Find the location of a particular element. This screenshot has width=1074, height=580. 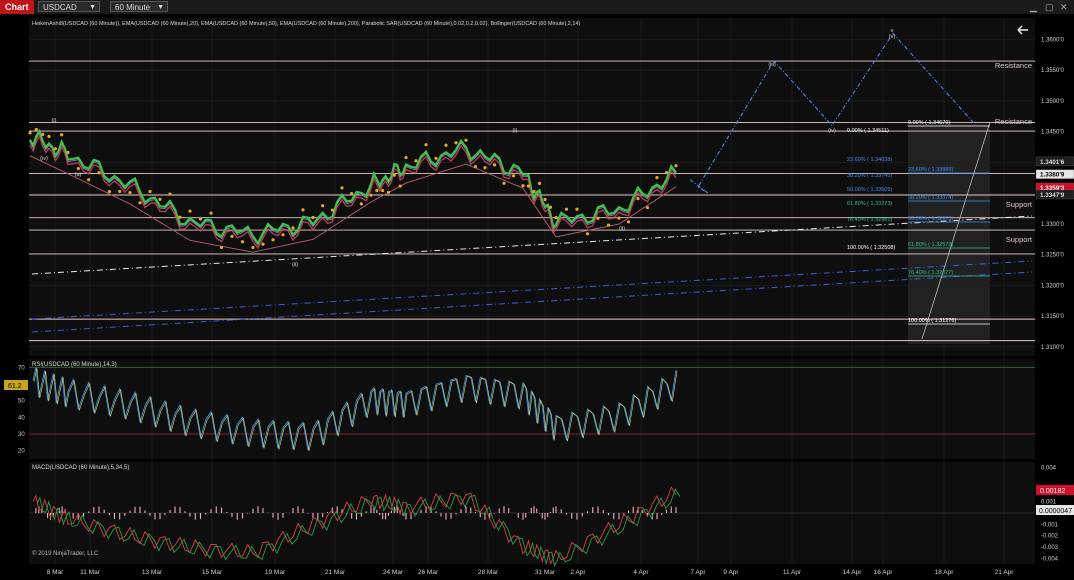

price-tag-label: 1.3401'6 is located at coordinates (1052, 162).